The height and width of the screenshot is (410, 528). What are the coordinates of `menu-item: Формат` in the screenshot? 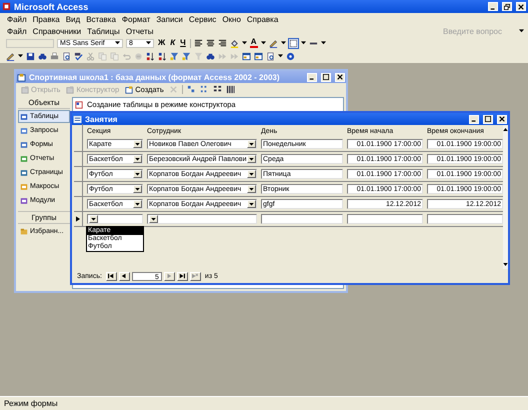 It's located at (136, 19).